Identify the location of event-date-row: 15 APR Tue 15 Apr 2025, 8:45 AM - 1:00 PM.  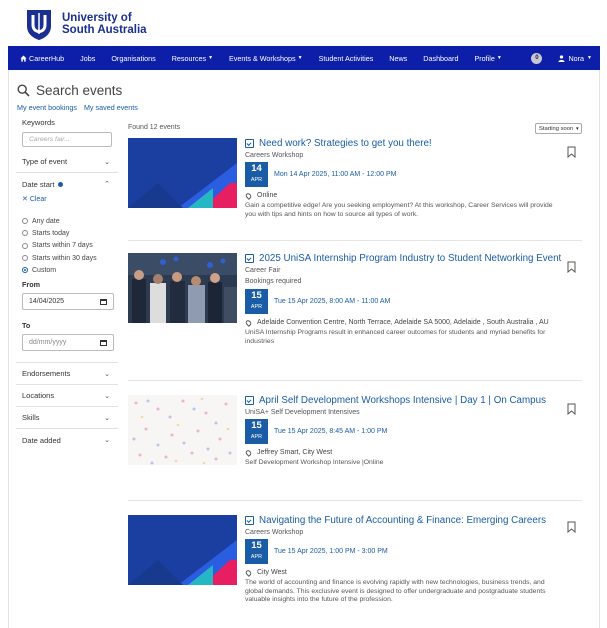
(404, 431).